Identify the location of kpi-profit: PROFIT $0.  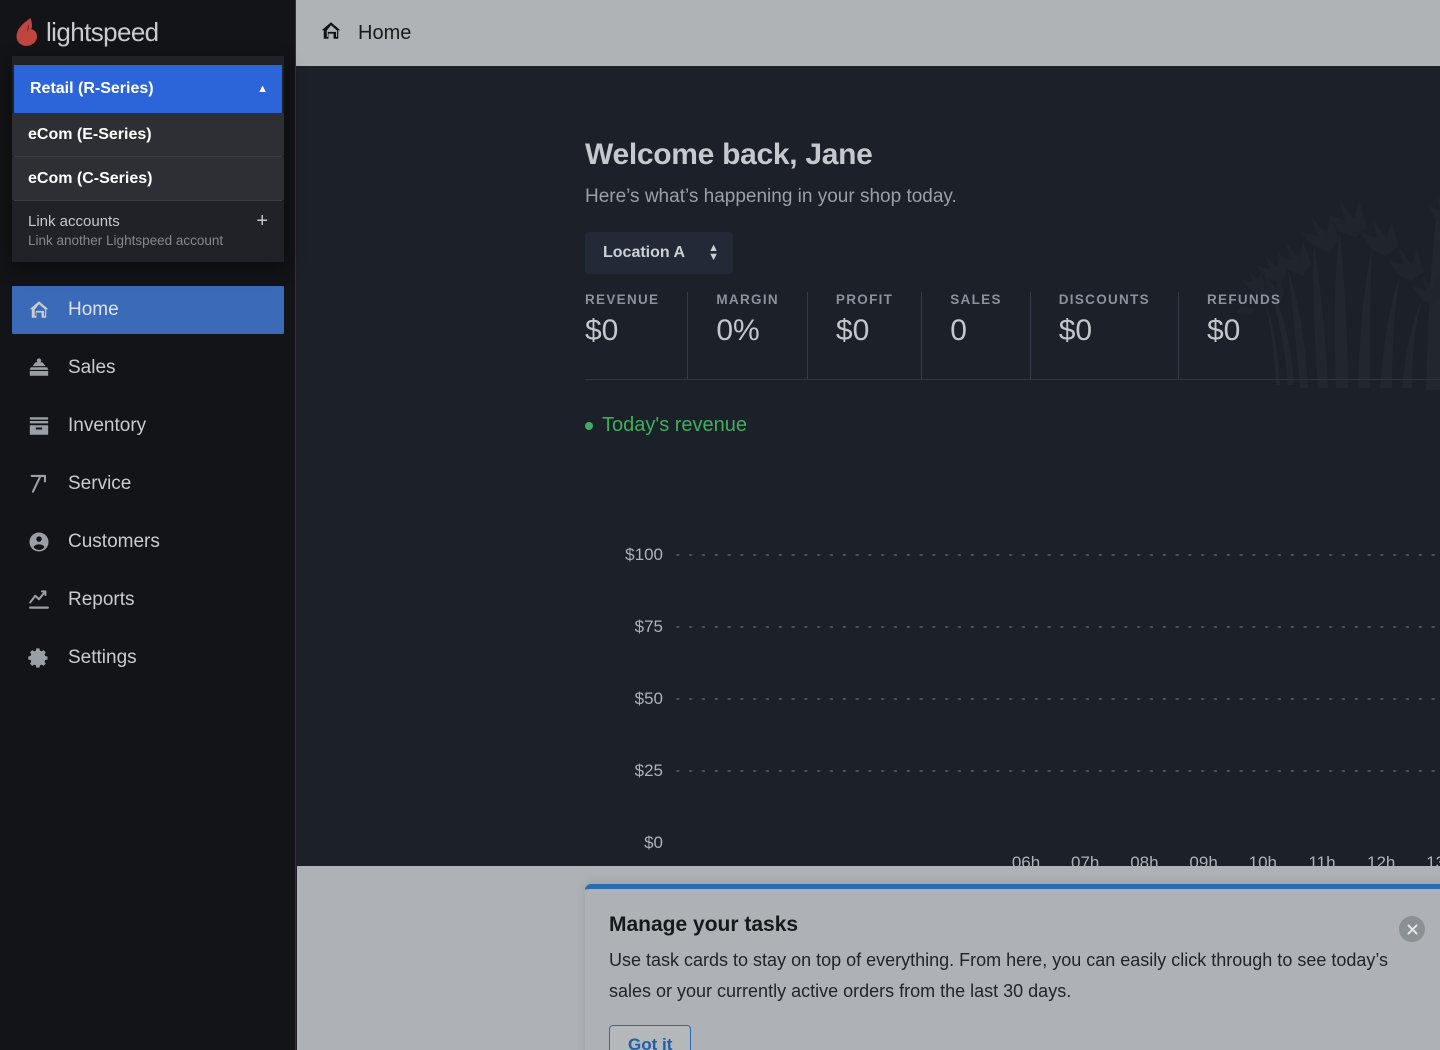
(863, 335).